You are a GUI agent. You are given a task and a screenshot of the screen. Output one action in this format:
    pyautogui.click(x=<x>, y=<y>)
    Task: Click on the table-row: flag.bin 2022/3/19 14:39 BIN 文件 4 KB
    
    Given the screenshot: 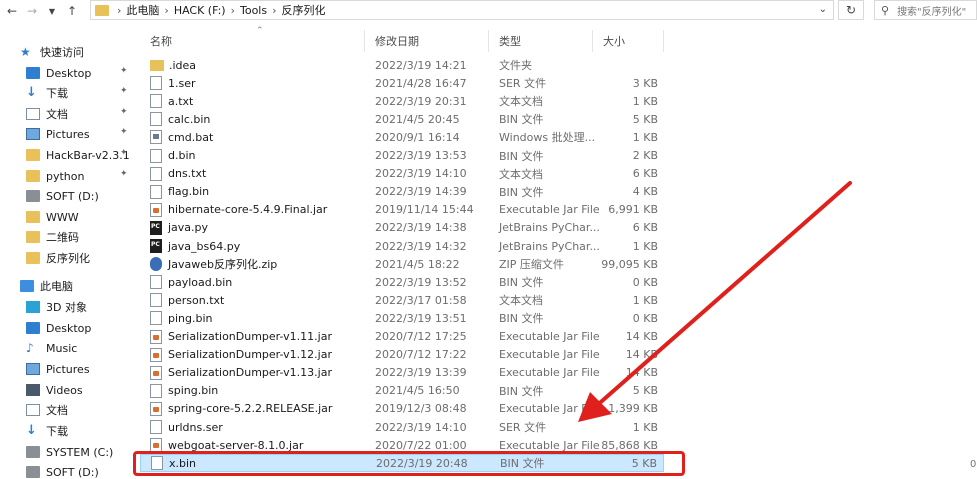 What is the action you would take?
    pyautogui.click(x=402, y=192)
    